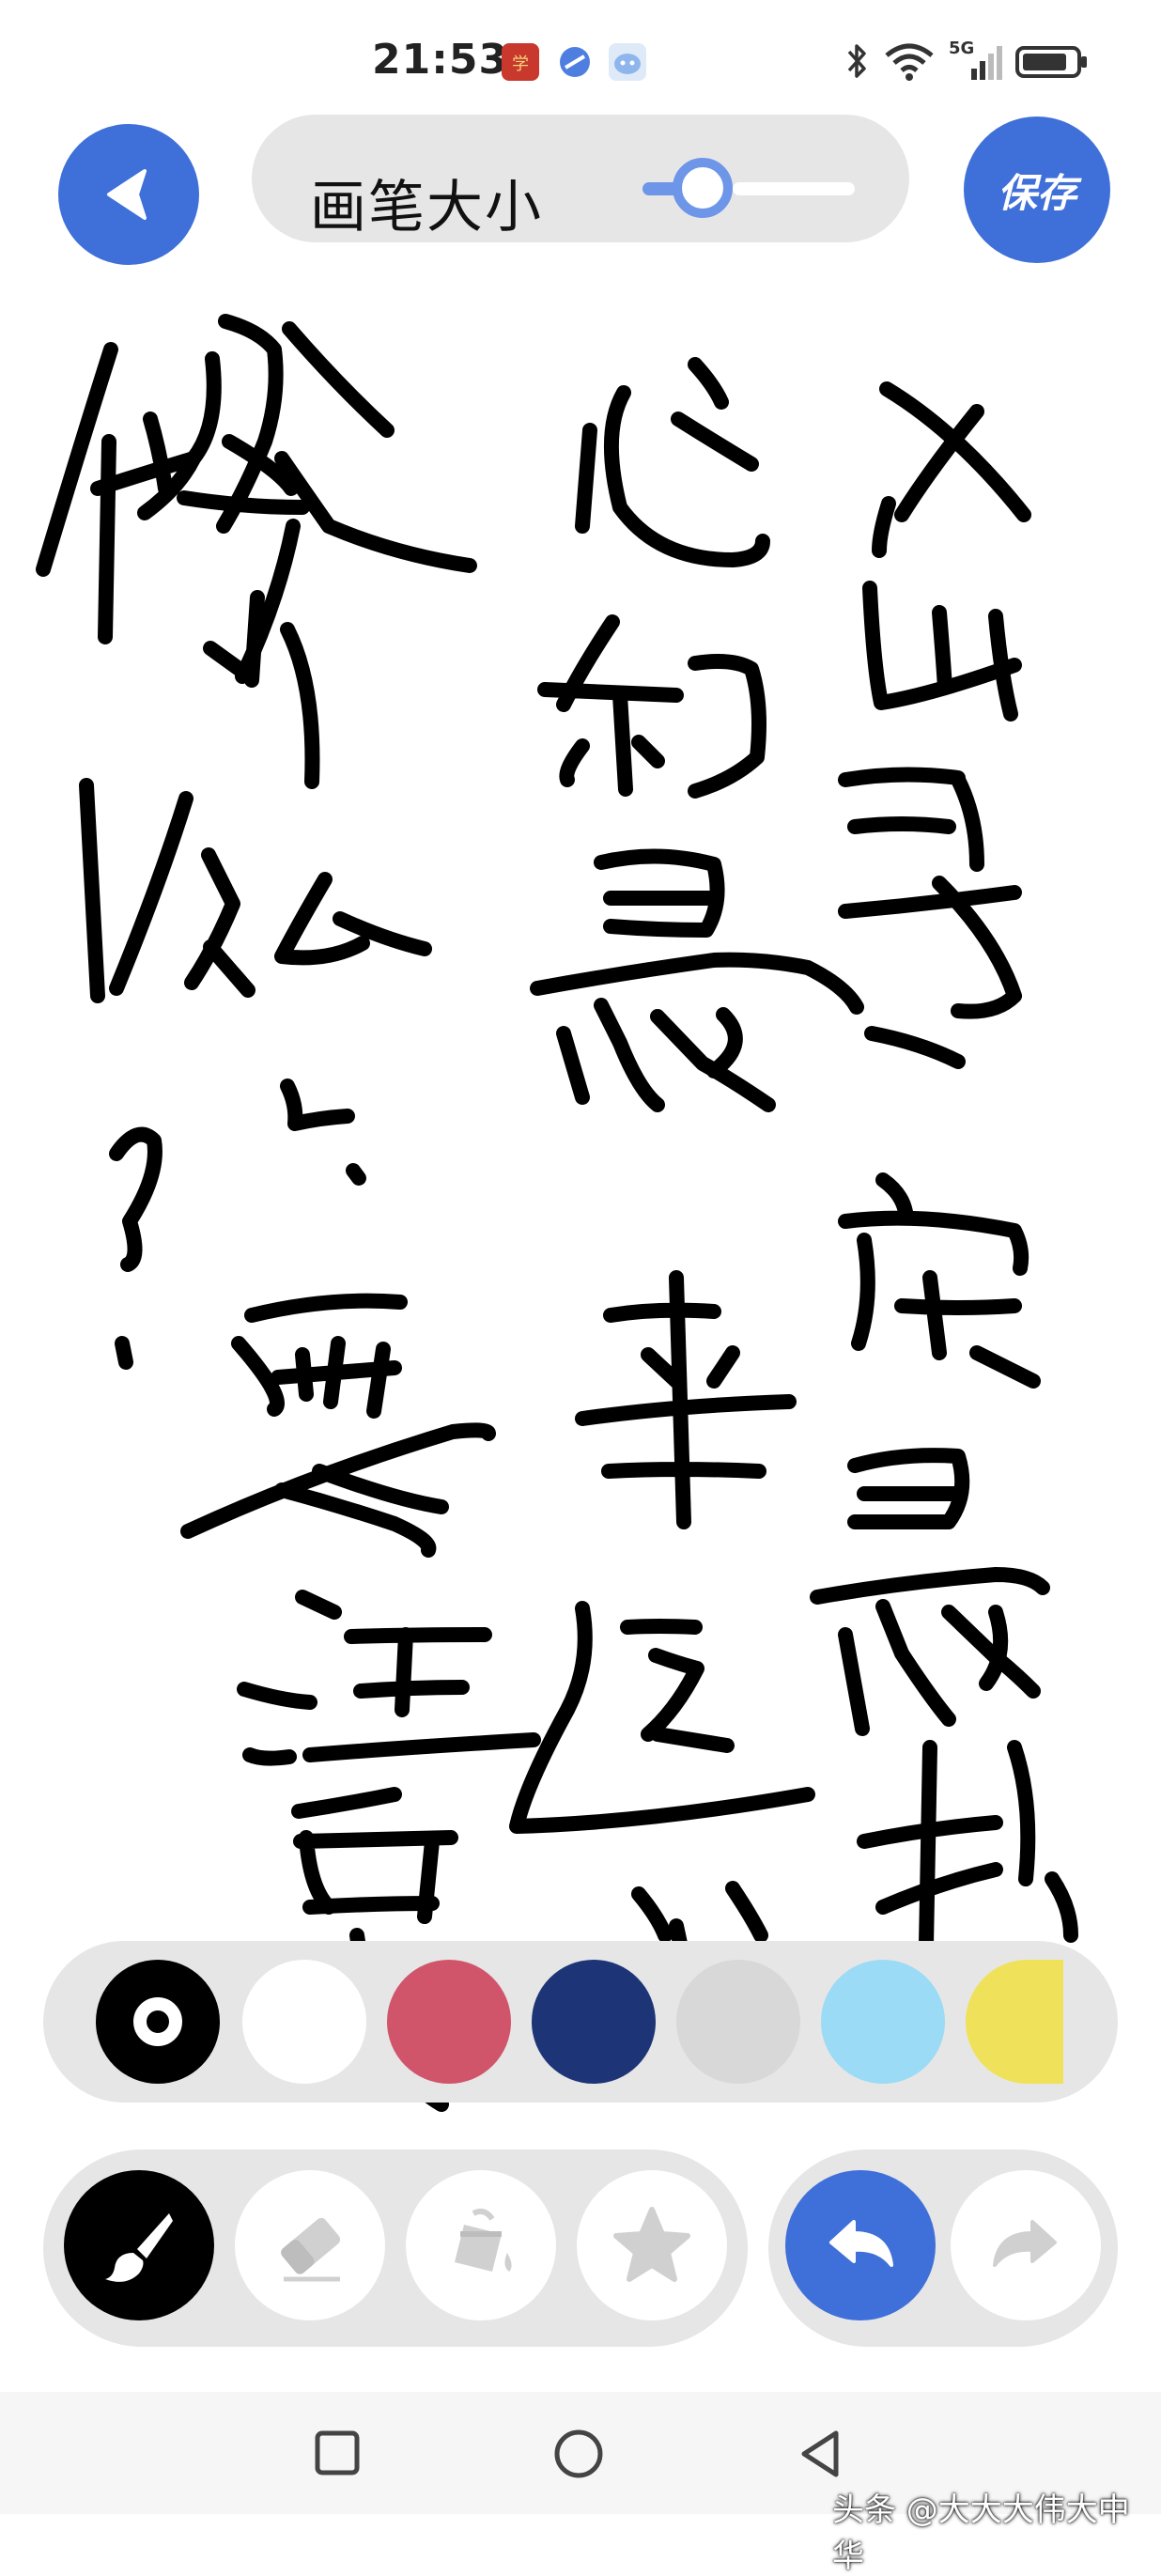 This screenshot has width=1161, height=2576. What do you see at coordinates (909, 62) in the screenshot?
I see `wifi-icon` at bounding box center [909, 62].